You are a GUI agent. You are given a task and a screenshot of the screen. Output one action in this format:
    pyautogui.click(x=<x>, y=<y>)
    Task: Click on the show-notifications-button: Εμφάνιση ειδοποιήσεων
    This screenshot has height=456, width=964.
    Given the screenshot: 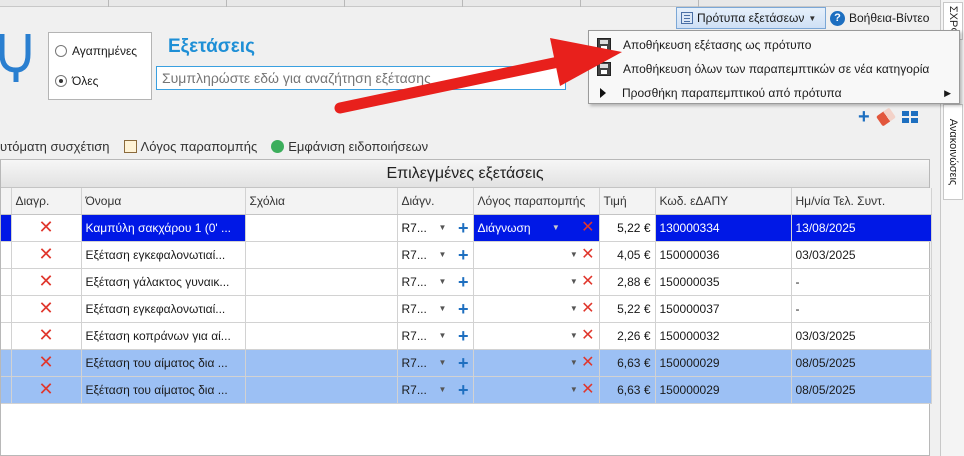 What is the action you would take?
    pyautogui.click(x=349, y=146)
    